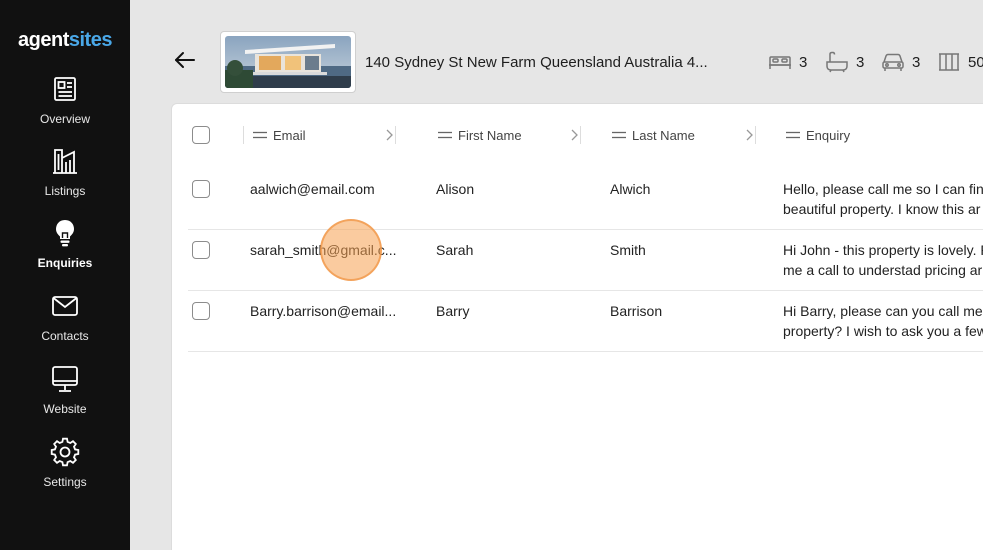 Image resolution: width=983 pixels, height=550 pixels. Describe the element at coordinates (803, 62) in the screenshot. I see `bedrooms-count: 3` at that location.